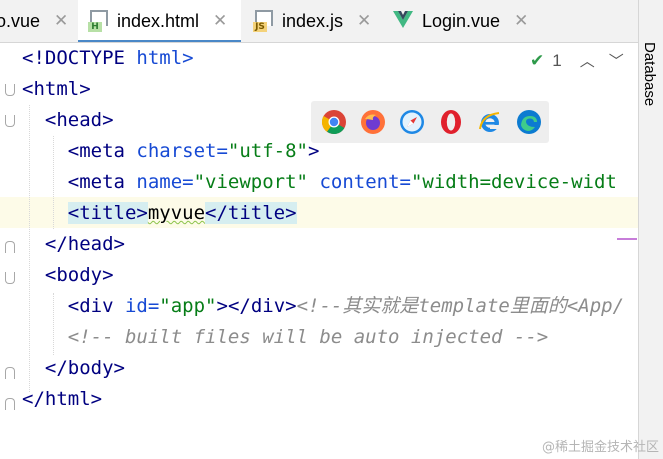  I want to click on inspection-count: 1, so click(557, 60).